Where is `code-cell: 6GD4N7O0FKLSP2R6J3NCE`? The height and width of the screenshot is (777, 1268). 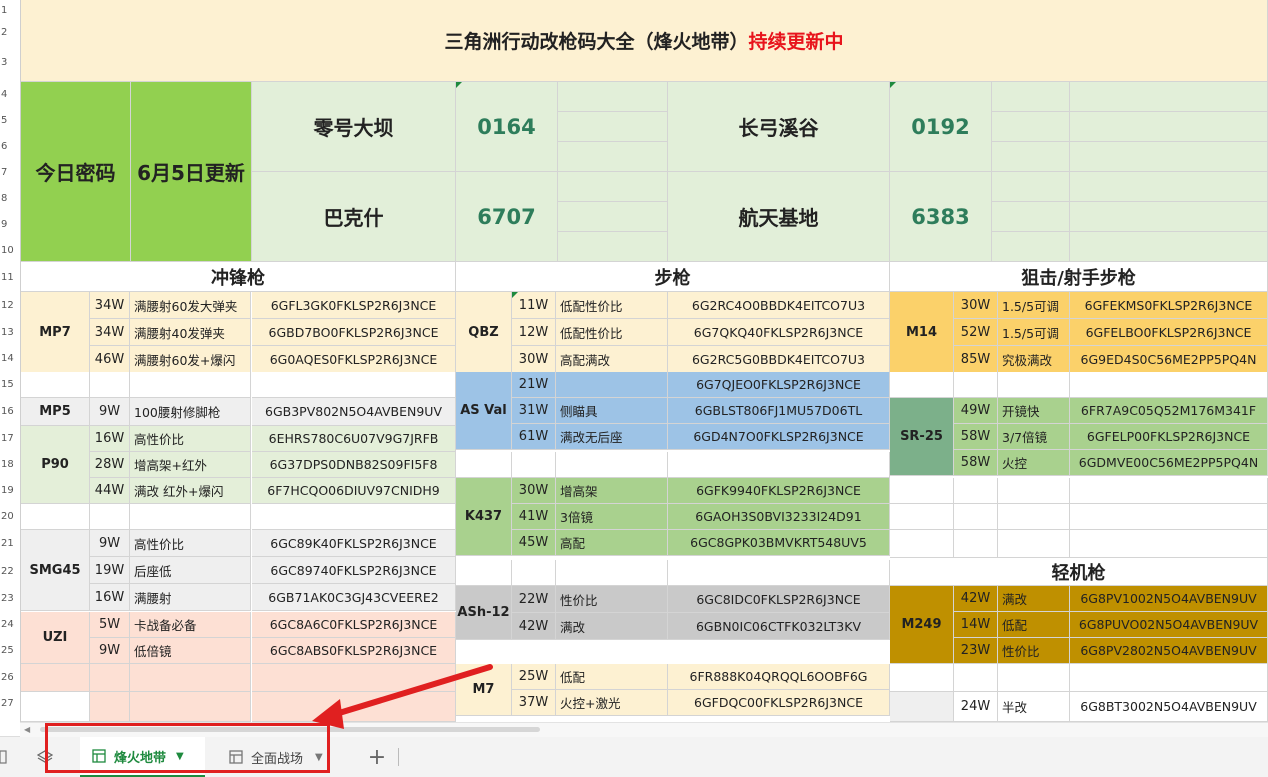 code-cell: 6GD4N7O0FKLSP2R6J3NCE is located at coordinates (779, 437).